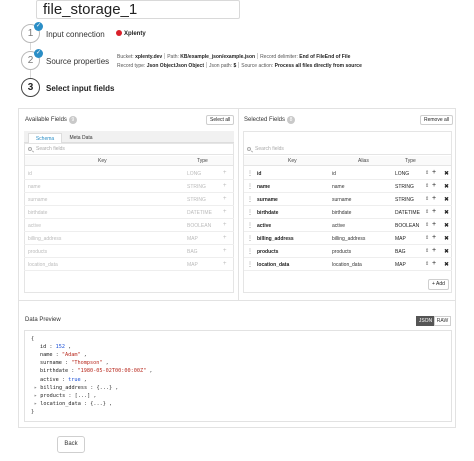 This screenshot has height=461, width=474. I want to click on field-alias-input: billing_address, so click(348, 239).